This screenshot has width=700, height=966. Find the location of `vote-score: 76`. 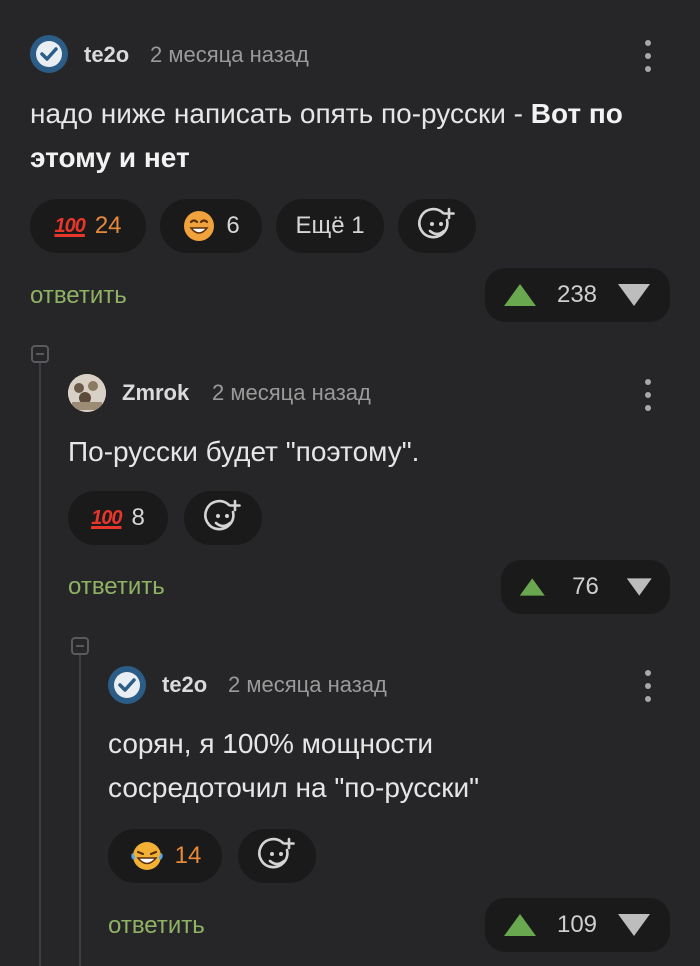

vote-score: 76 is located at coordinates (585, 586).